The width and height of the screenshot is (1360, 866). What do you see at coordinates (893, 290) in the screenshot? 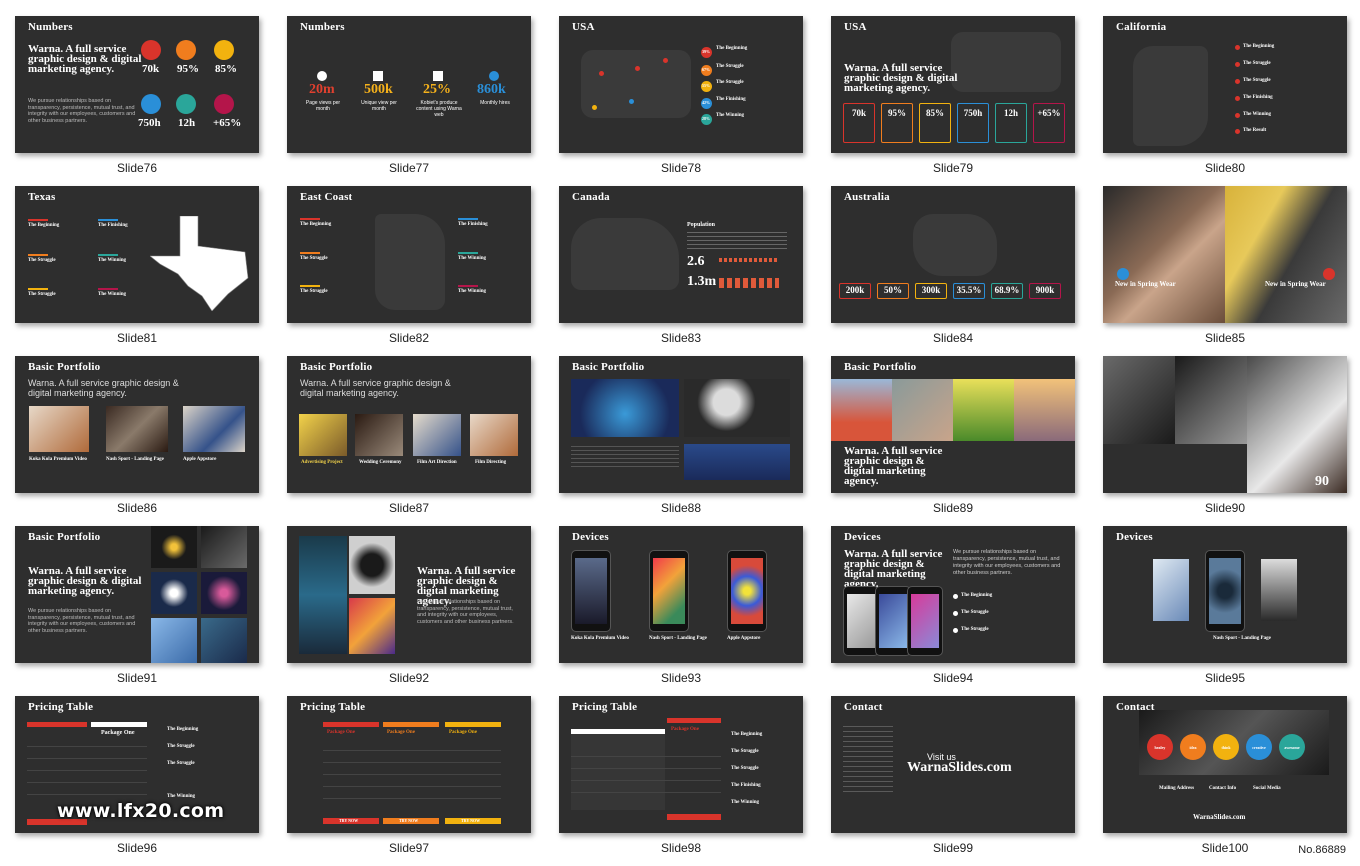
I see `stat-value: 50%` at bounding box center [893, 290].